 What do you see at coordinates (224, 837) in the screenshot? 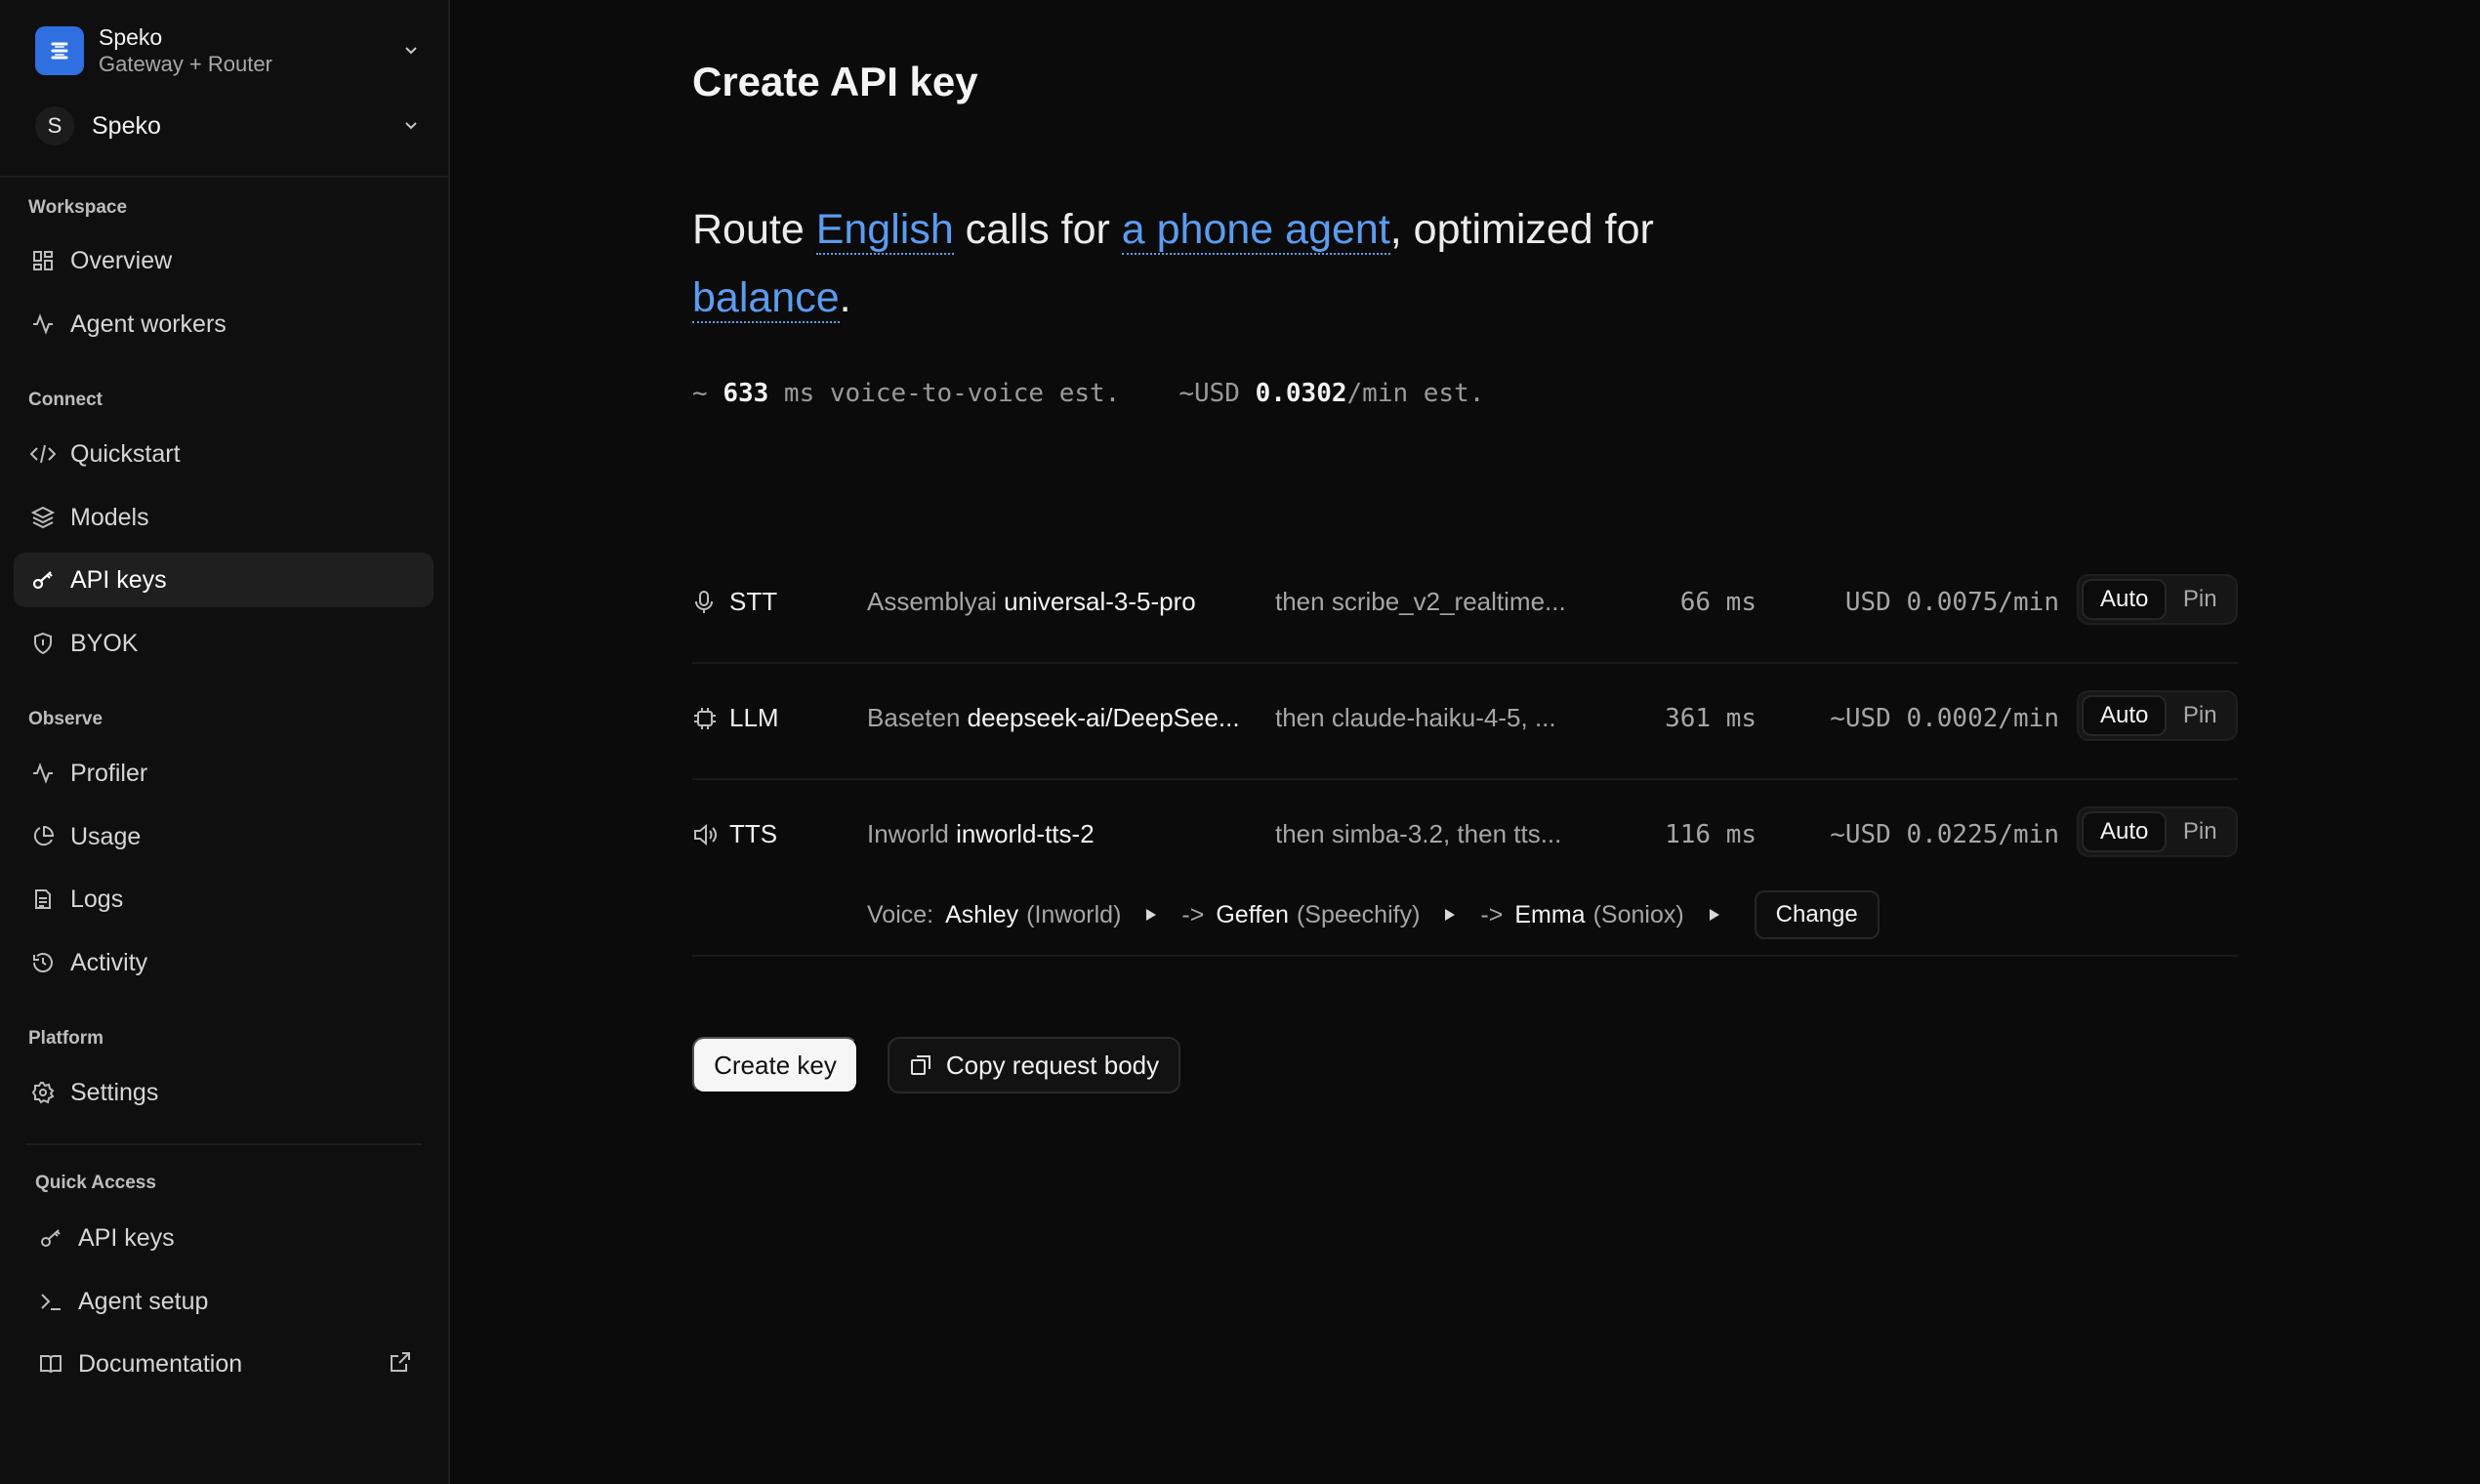
I see `sidebar-item-usage: Usage` at bounding box center [224, 837].